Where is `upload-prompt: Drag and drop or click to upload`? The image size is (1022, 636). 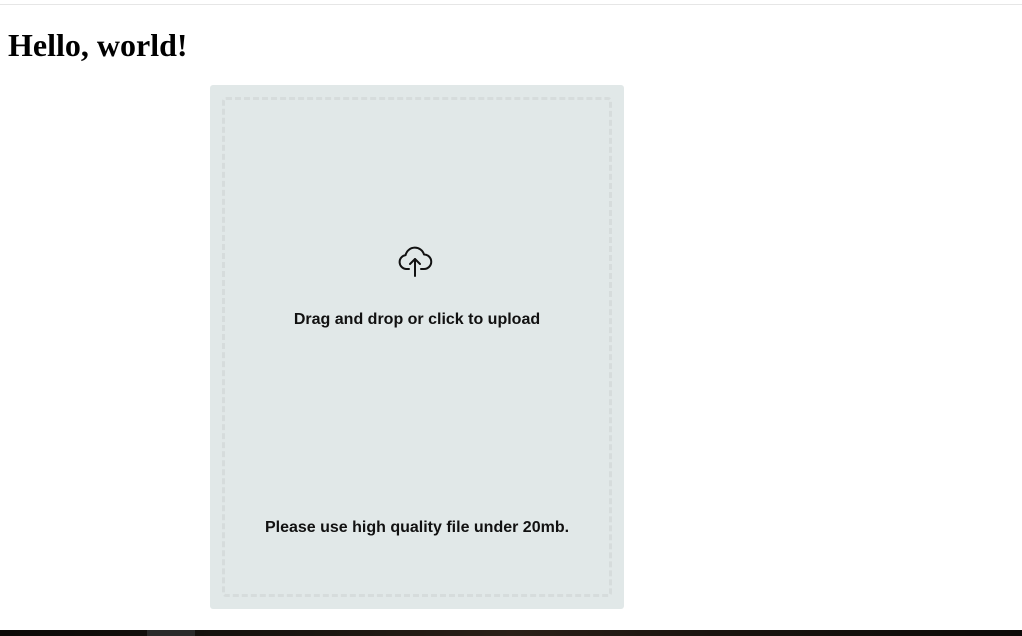
upload-prompt: Drag and drop or click to upload is located at coordinates (417, 319).